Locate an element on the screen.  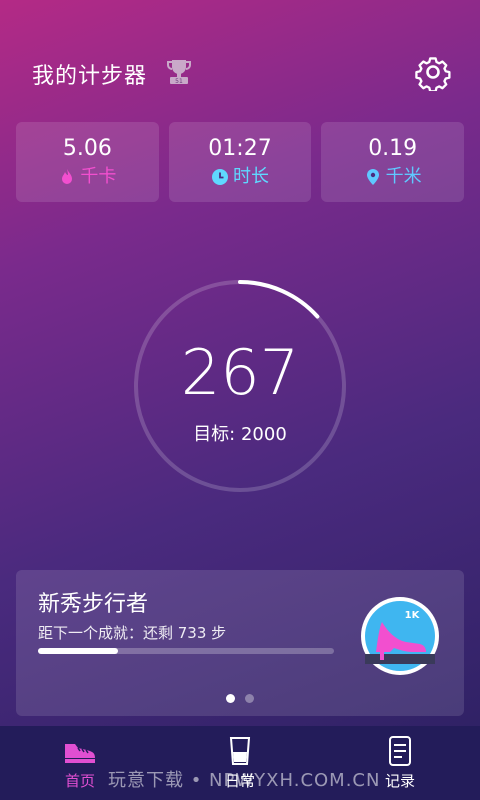
duration-label-row: 时长 is located at coordinates (240, 177).